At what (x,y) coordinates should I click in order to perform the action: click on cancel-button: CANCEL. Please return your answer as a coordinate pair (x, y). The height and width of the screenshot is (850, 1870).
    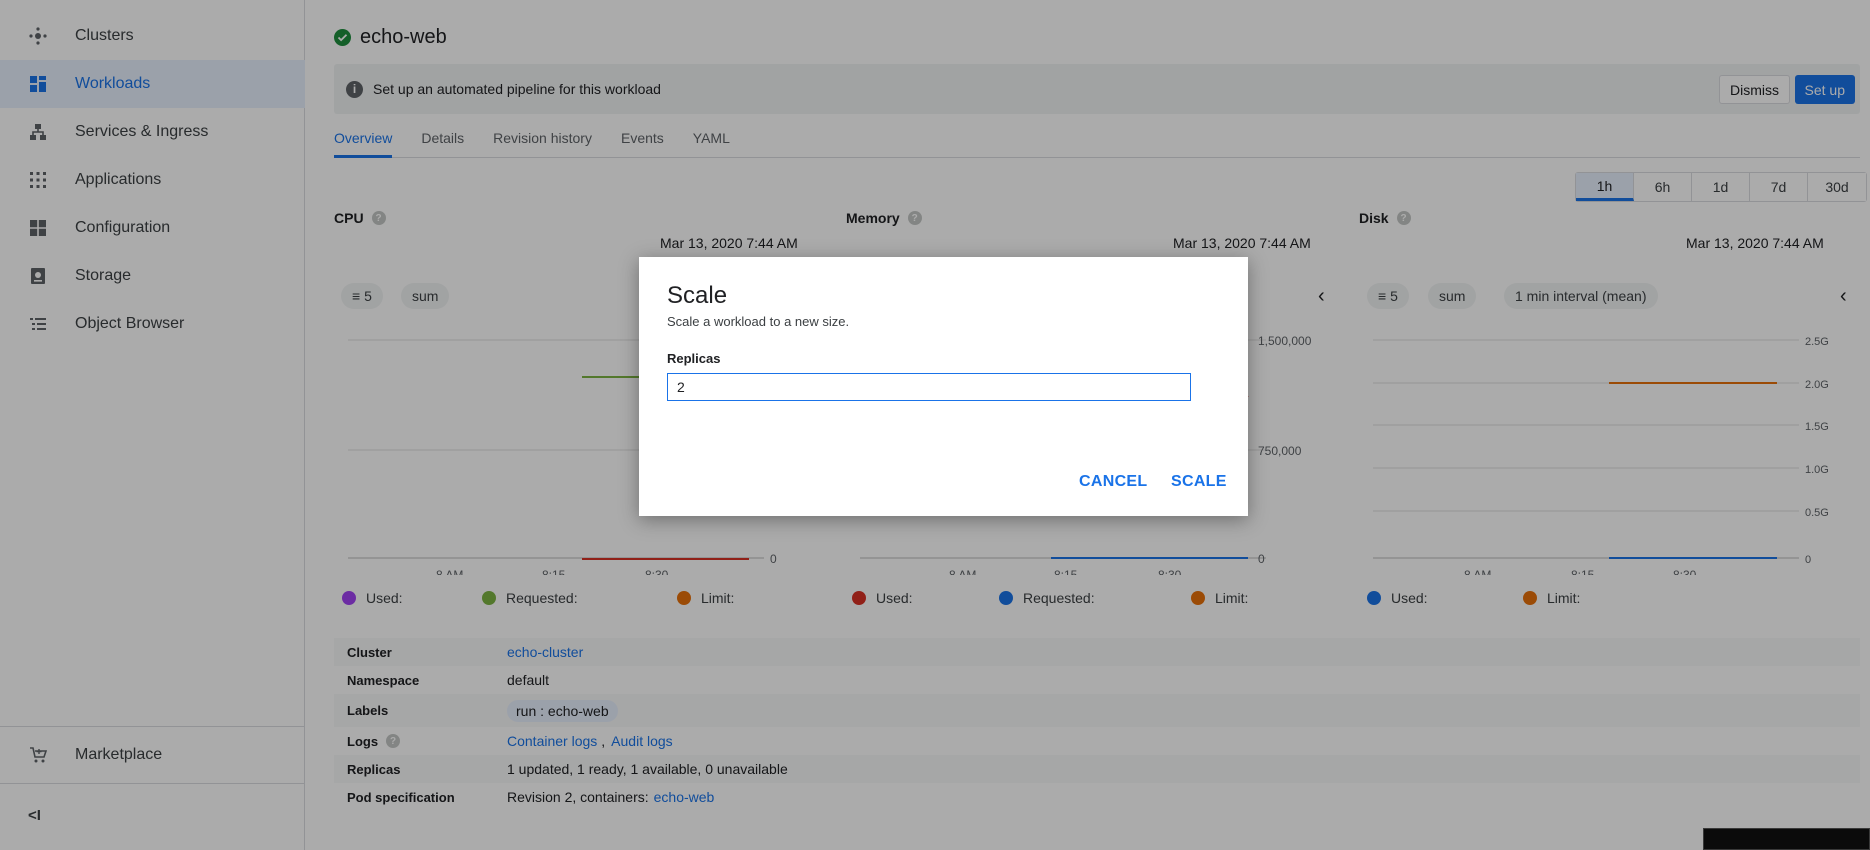
    Looking at the image, I should click on (1113, 482).